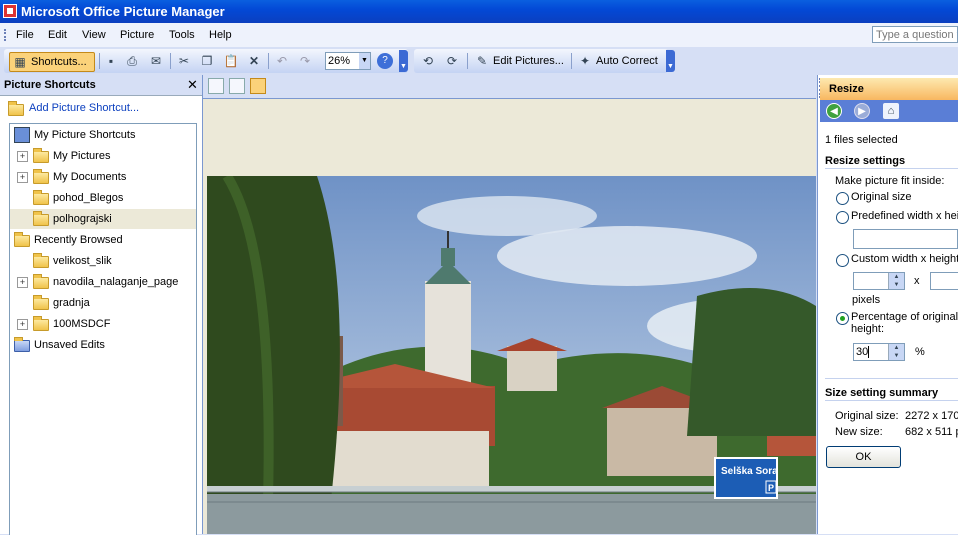 The height and width of the screenshot is (535, 958). Describe the element at coordinates (846, 89) in the screenshot. I see `resize-pane-title: Resize` at that location.